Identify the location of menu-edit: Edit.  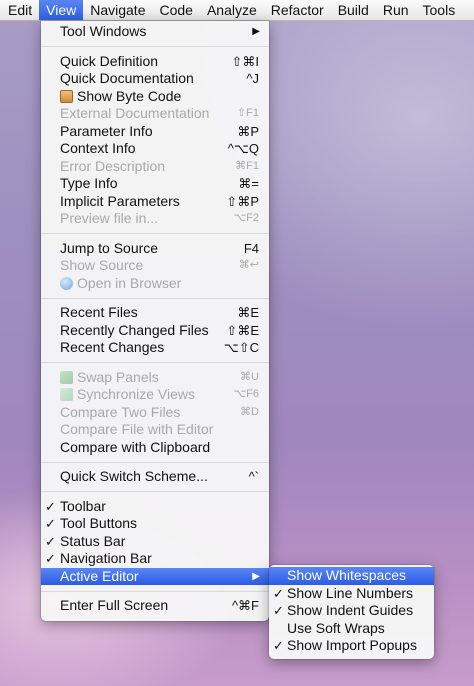
(19, 10).